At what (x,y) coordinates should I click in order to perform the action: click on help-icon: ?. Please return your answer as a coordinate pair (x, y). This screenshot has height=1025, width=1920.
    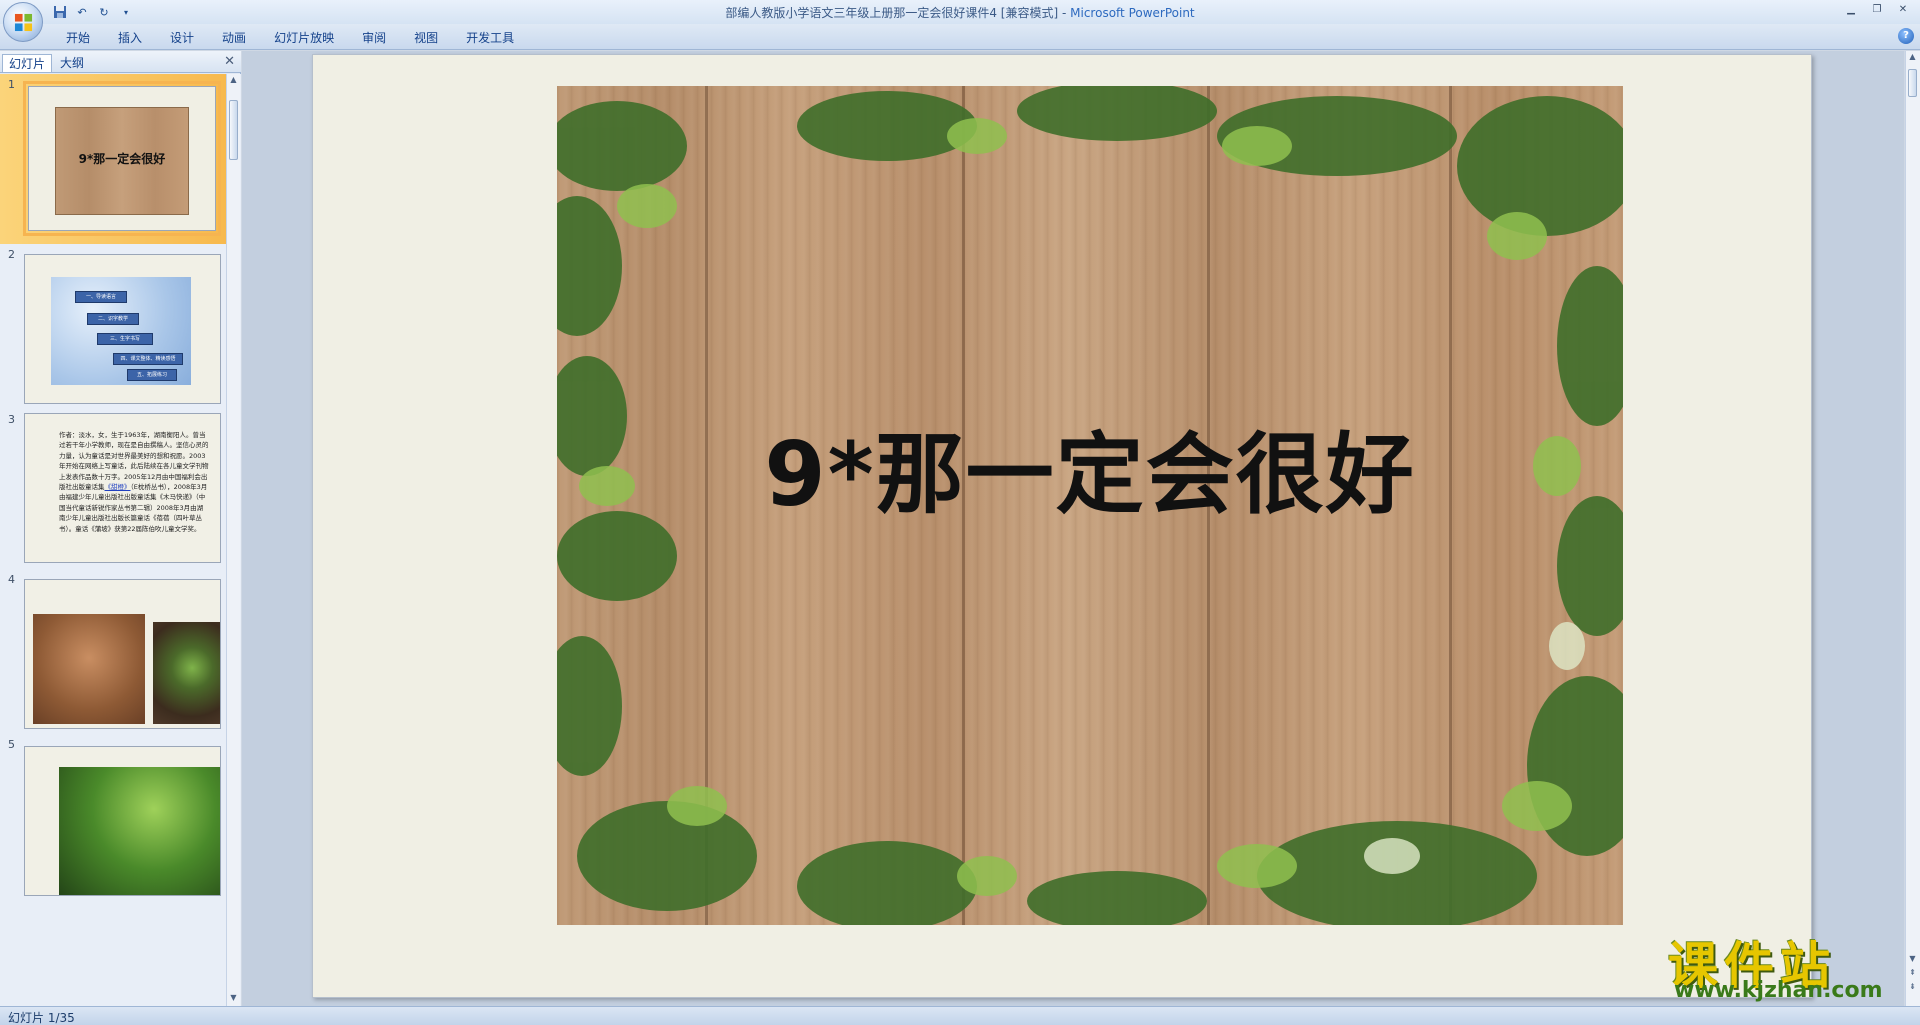
    Looking at the image, I should click on (1906, 36).